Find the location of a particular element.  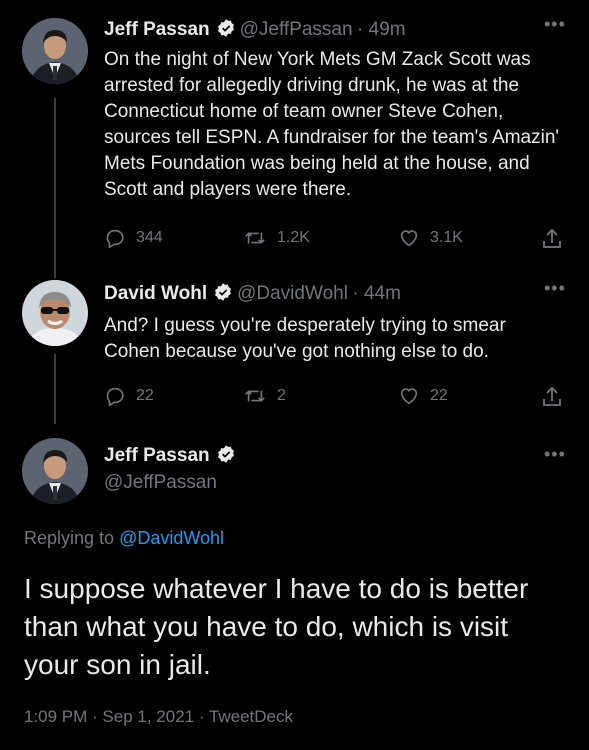

reply-button: 22 is located at coordinates (129, 396).